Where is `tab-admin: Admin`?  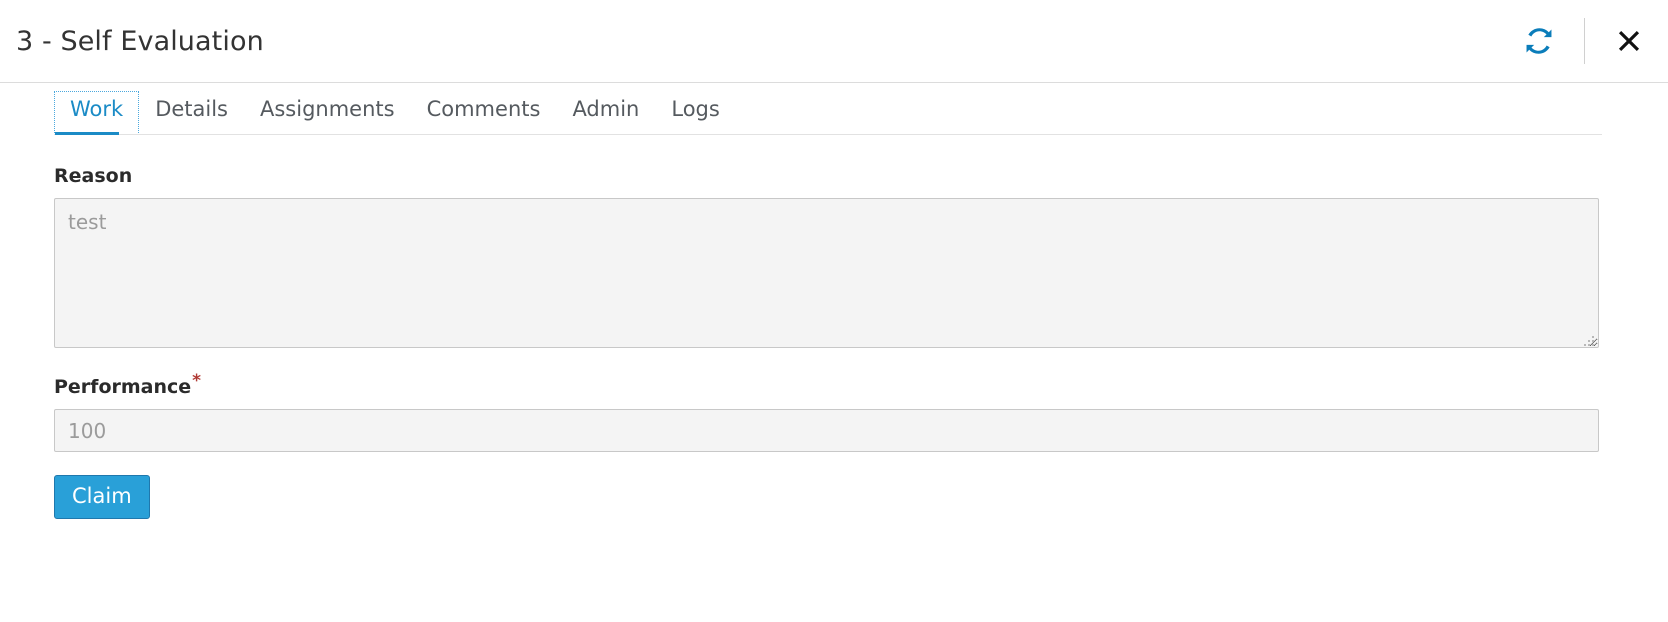
tab-admin: Admin is located at coordinates (605, 113).